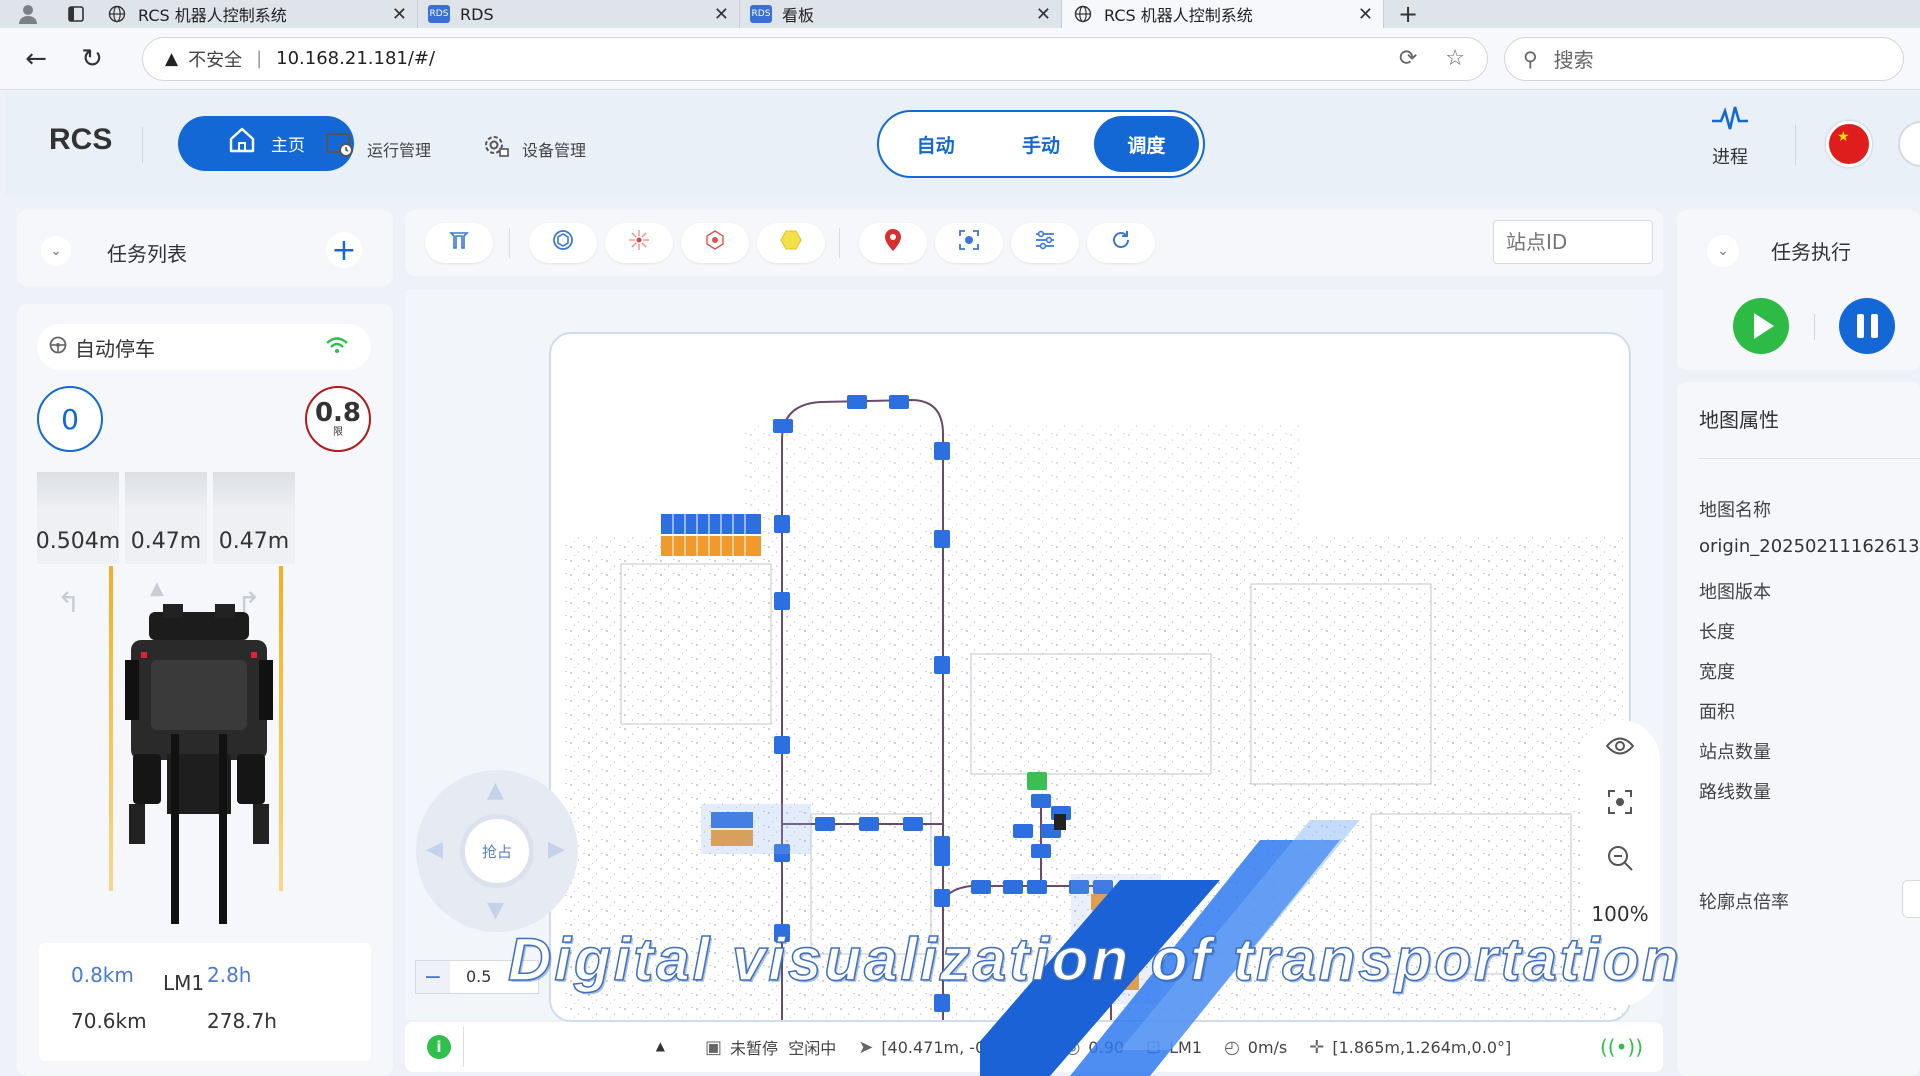 This screenshot has height=1076, width=1920. I want to click on address-bar-row: ← ↻ ▲ 不安全 | 10.168.21.181/#/ ⟳ ☆ ⚲ 搜索, so click(960, 59).